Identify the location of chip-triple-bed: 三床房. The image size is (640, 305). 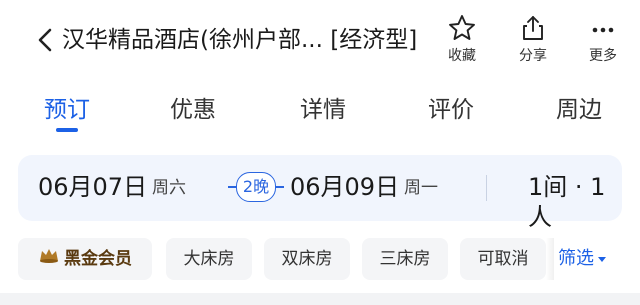
(405, 259).